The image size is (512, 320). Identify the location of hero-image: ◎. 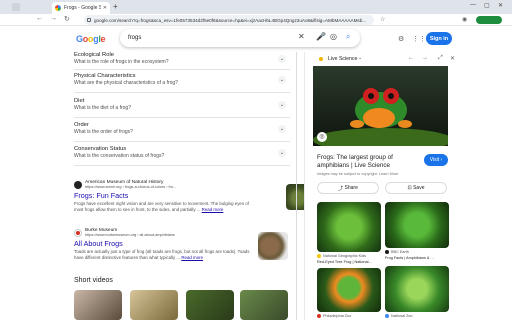
(380, 106).